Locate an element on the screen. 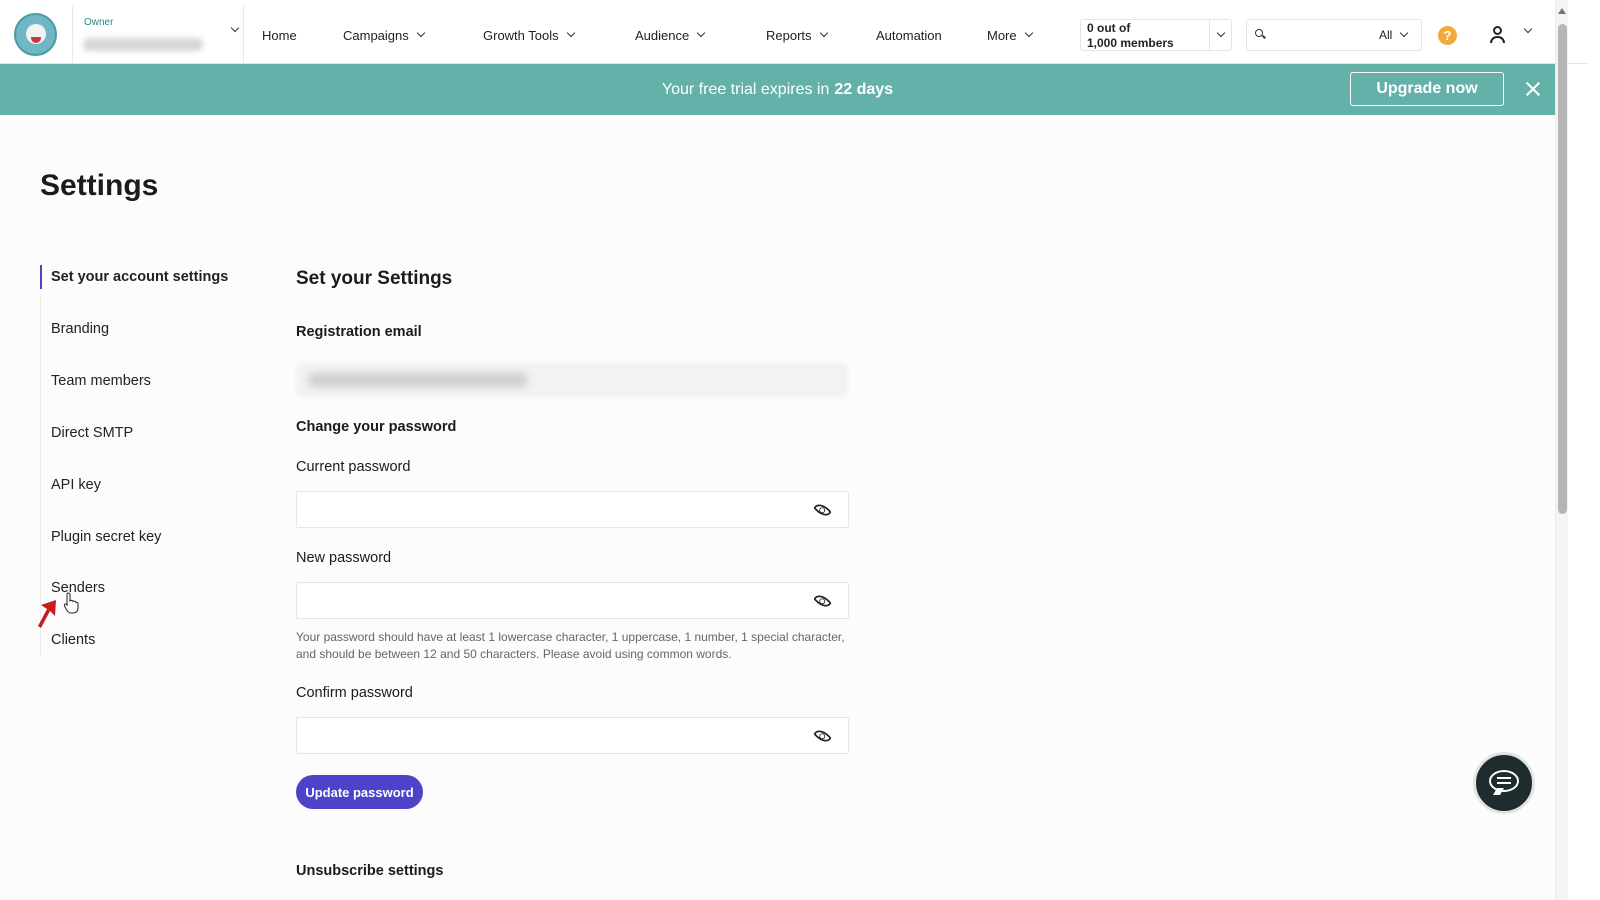 This screenshot has width=1600, height=900. member-count: 0 out of 1,000 members is located at coordinates (1147, 36).